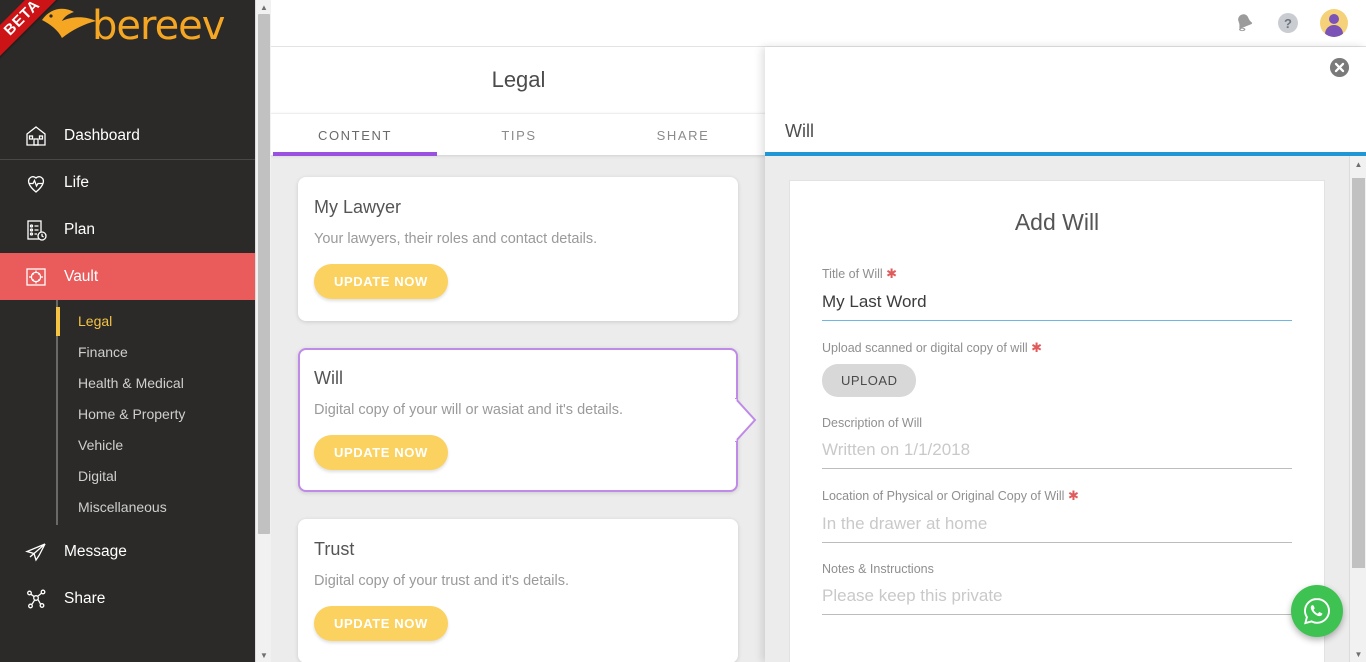 The width and height of the screenshot is (1366, 662). Describe the element at coordinates (1339, 67) in the screenshot. I see `close-circle-icon` at that location.